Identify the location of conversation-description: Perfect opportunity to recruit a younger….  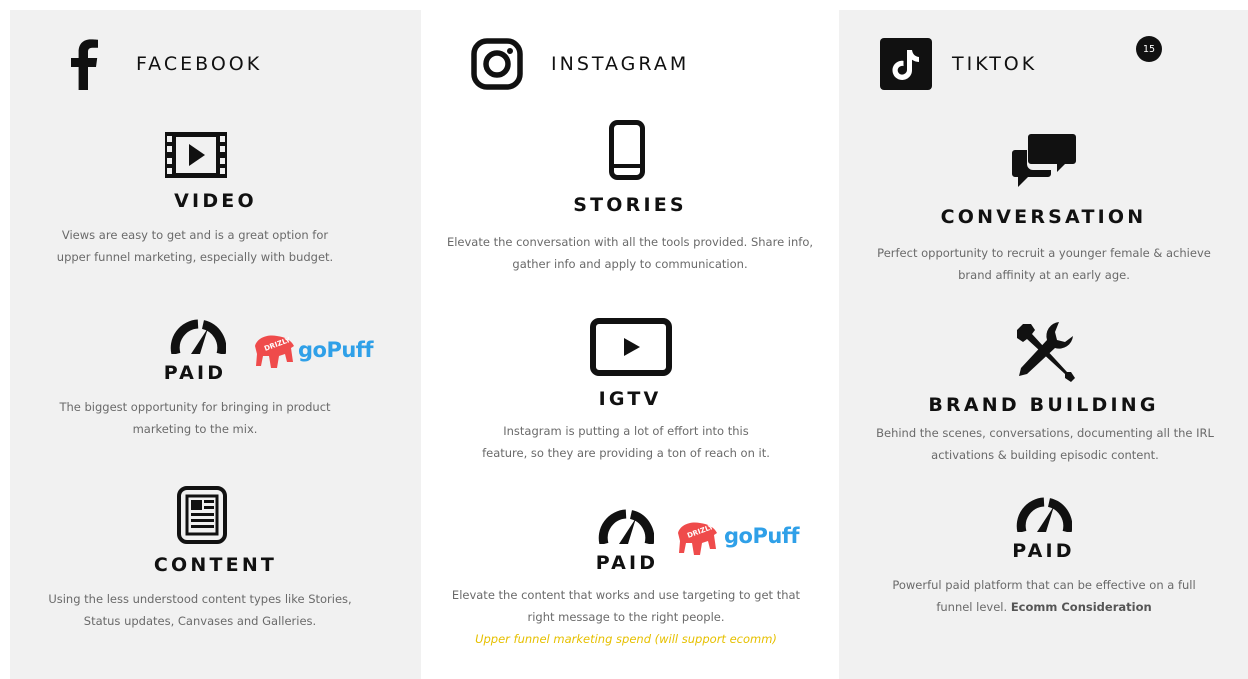
(1044, 264).